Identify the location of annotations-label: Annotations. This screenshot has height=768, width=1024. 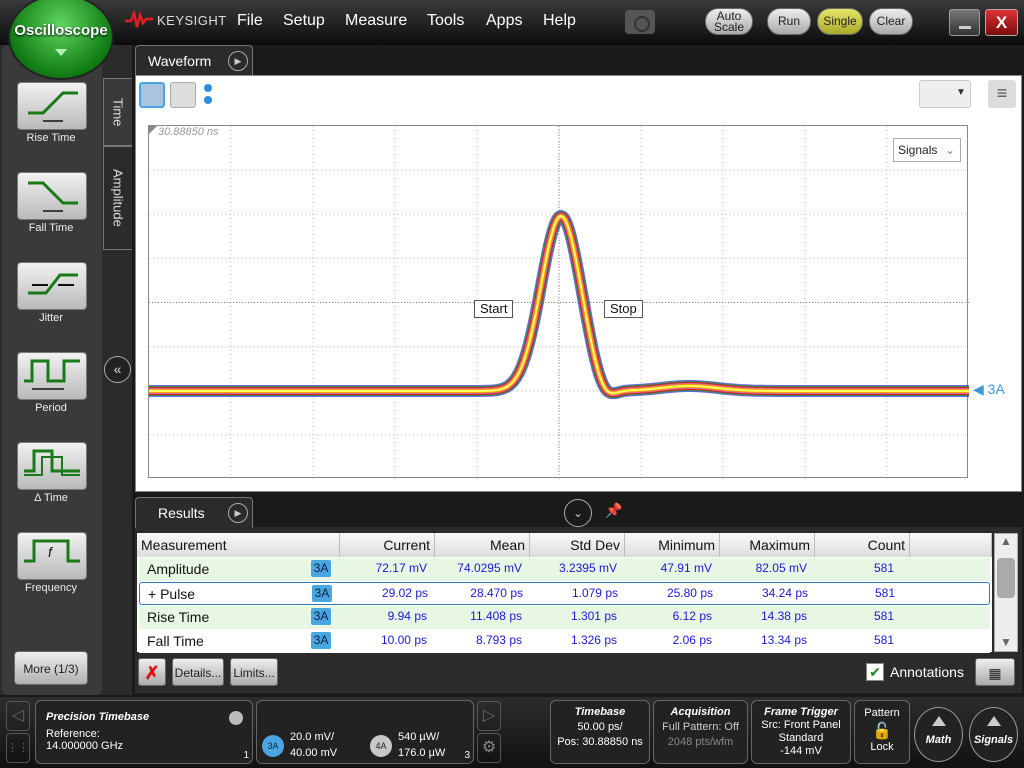
(927, 672).